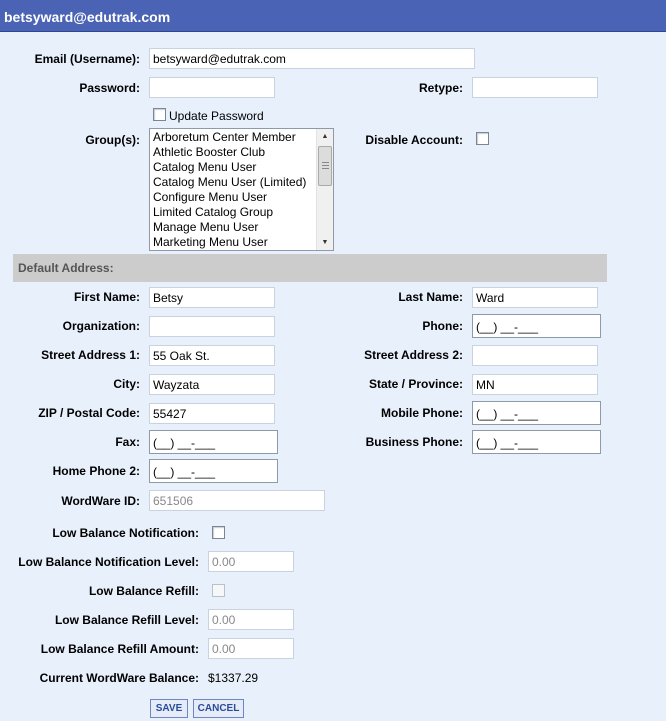  I want to click on home-phone2-input: (__) __-___, so click(213, 471).